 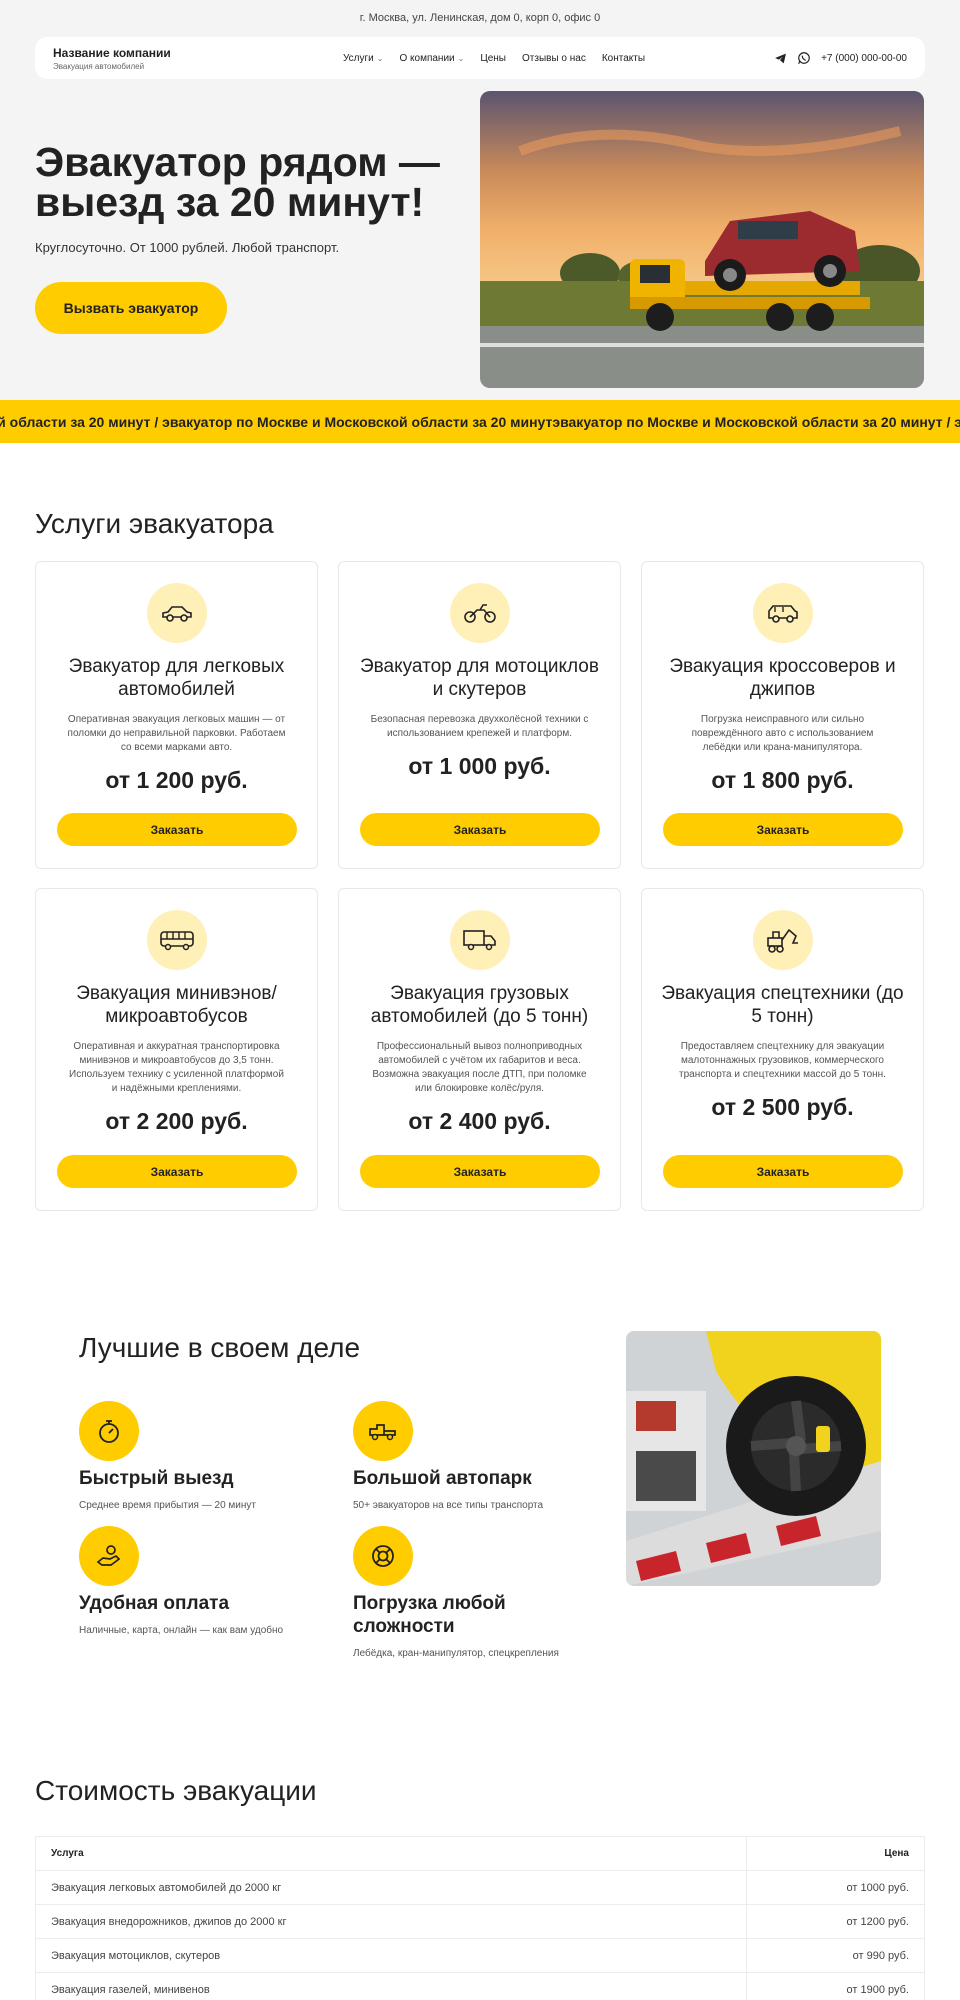 What do you see at coordinates (109, 1556) in the screenshot?
I see `hand-coin-icon` at bounding box center [109, 1556].